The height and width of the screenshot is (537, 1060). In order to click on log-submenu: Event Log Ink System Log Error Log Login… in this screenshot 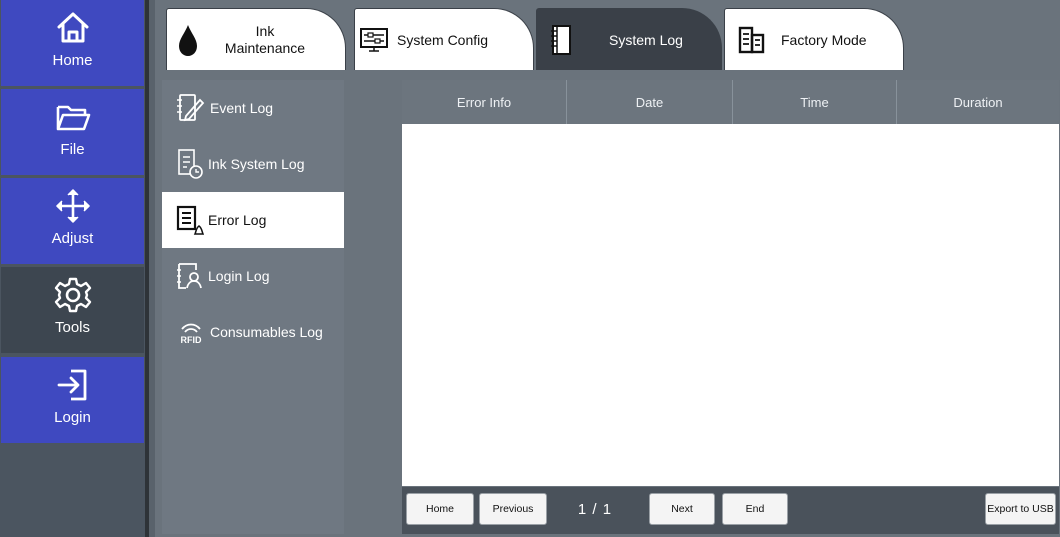, I will do `click(253, 307)`.